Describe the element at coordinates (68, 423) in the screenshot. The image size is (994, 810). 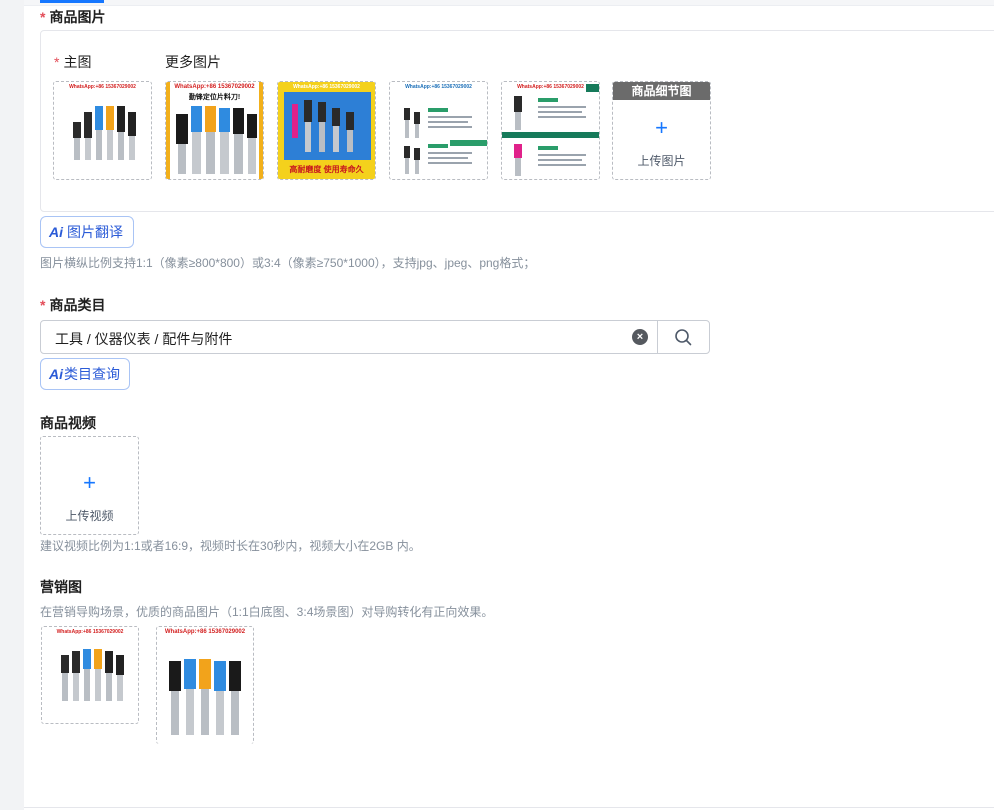
I see `product-video-label: 商品视频` at that location.